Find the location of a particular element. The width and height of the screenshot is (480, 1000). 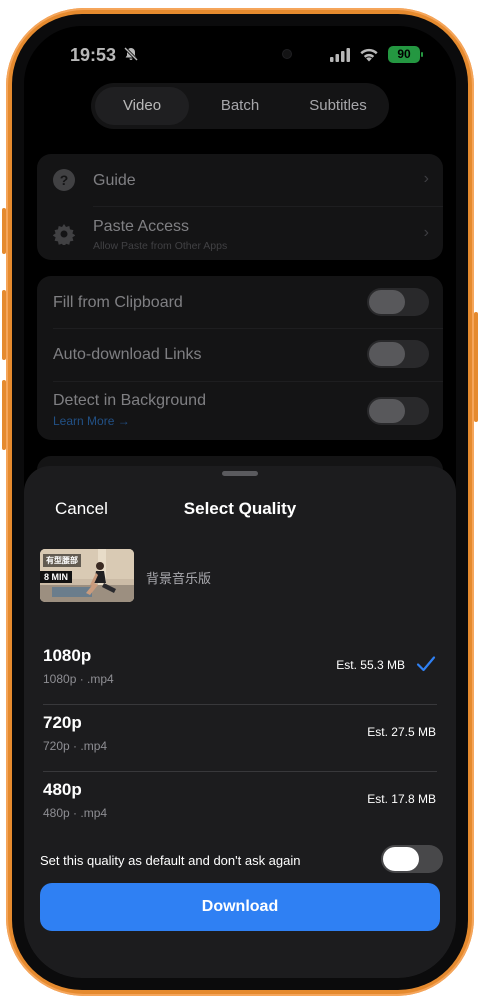

default-quality-toggle is located at coordinates (412, 859).